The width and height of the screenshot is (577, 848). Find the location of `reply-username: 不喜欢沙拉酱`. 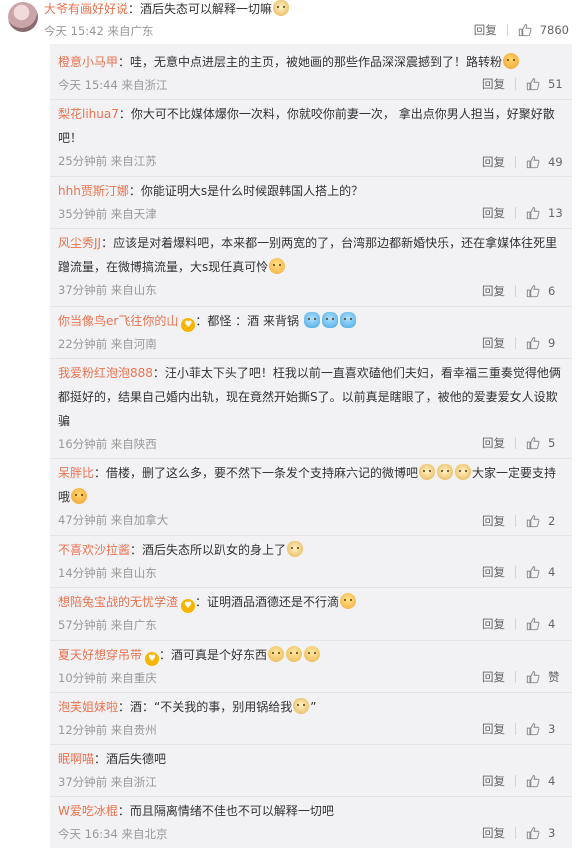

reply-username: 不喜欢沙拉酱 is located at coordinates (94, 550).